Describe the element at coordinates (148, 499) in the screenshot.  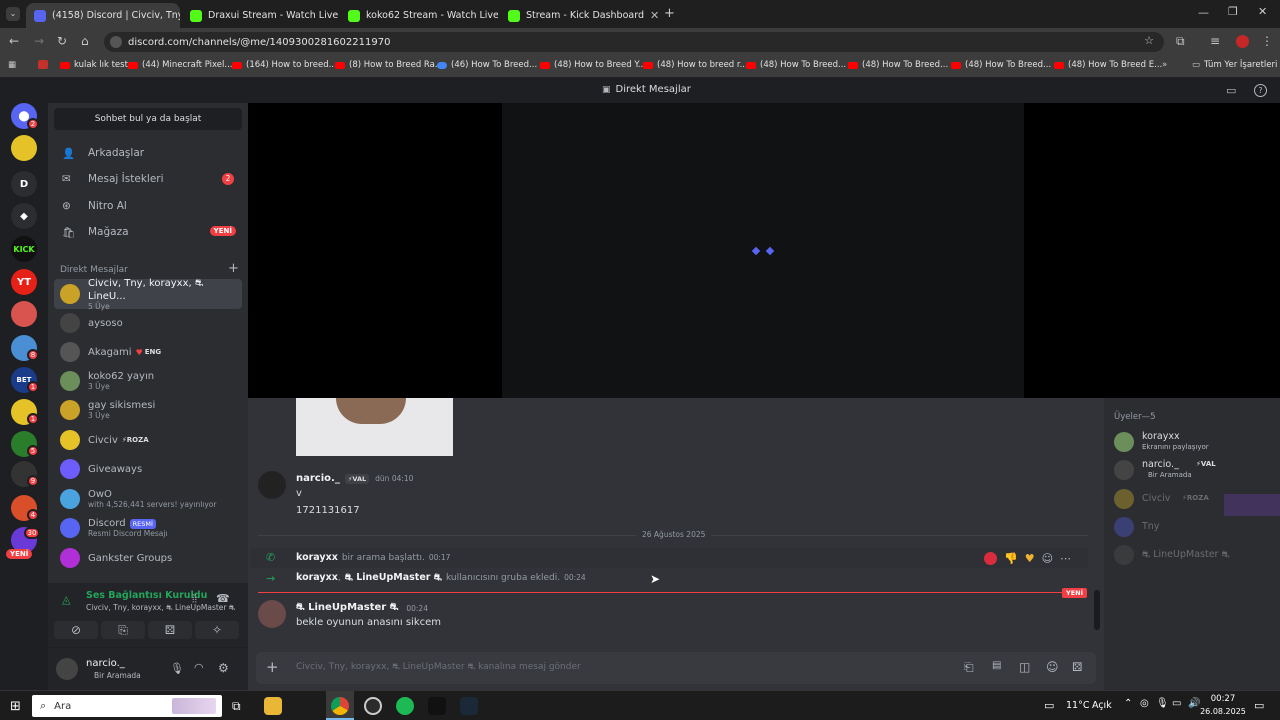
I see `dm-item: OwO with 4,526,441 servers! yayınlıyor` at that location.